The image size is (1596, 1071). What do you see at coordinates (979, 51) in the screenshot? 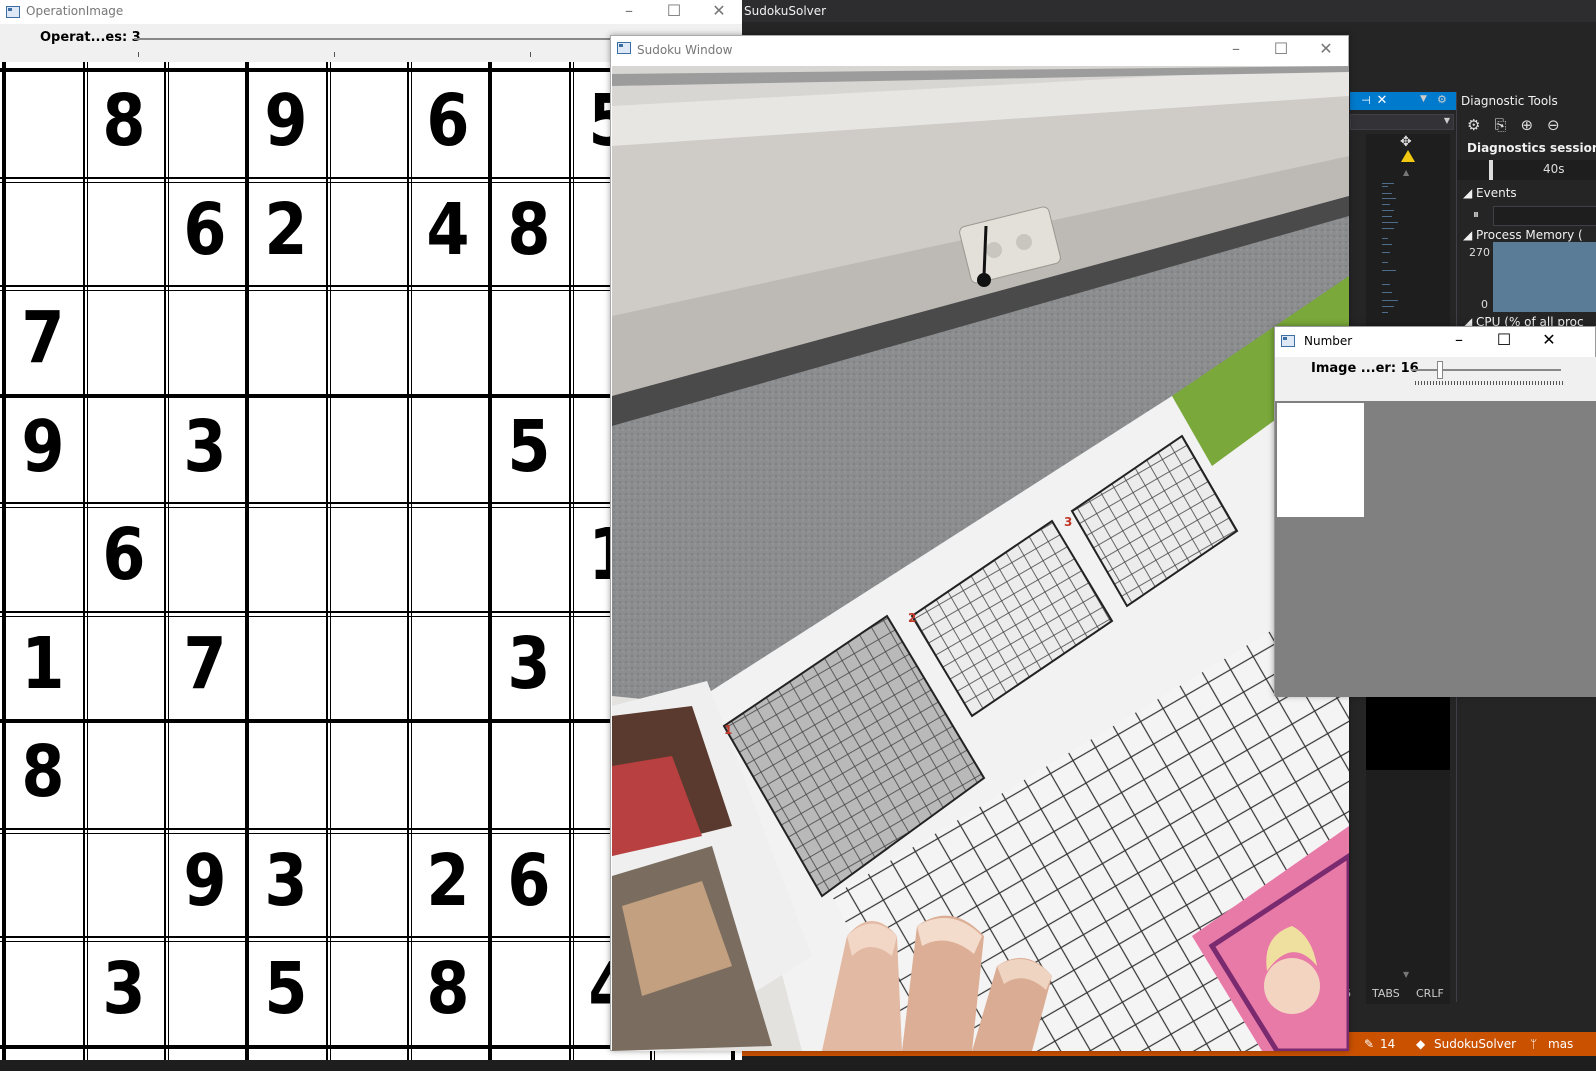
I see `sudoku-window-titlebar: Sudoku Window – ☐ ✕` at bounding box center [979, 51].